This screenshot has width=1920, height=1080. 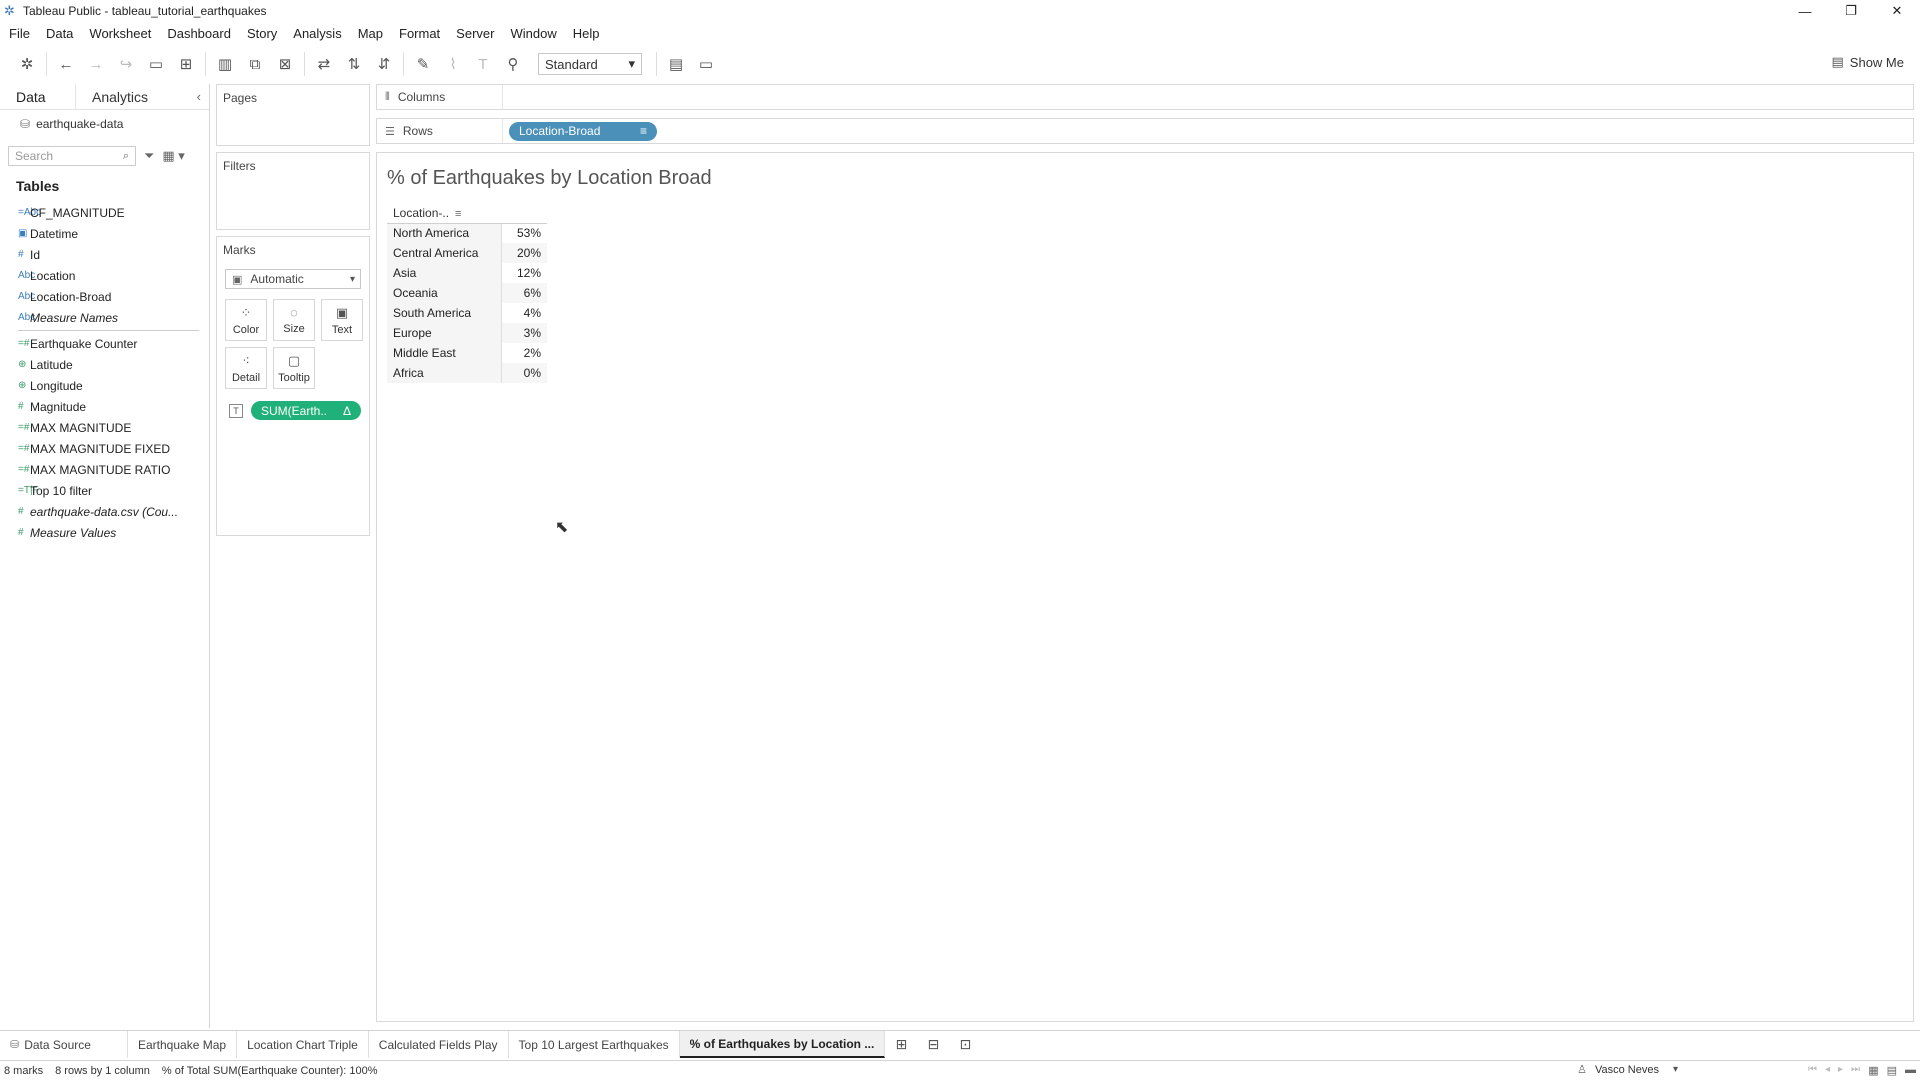 I want to click on new-dashboard-tab-icon: ⊟, so click(x=933, y=1044).